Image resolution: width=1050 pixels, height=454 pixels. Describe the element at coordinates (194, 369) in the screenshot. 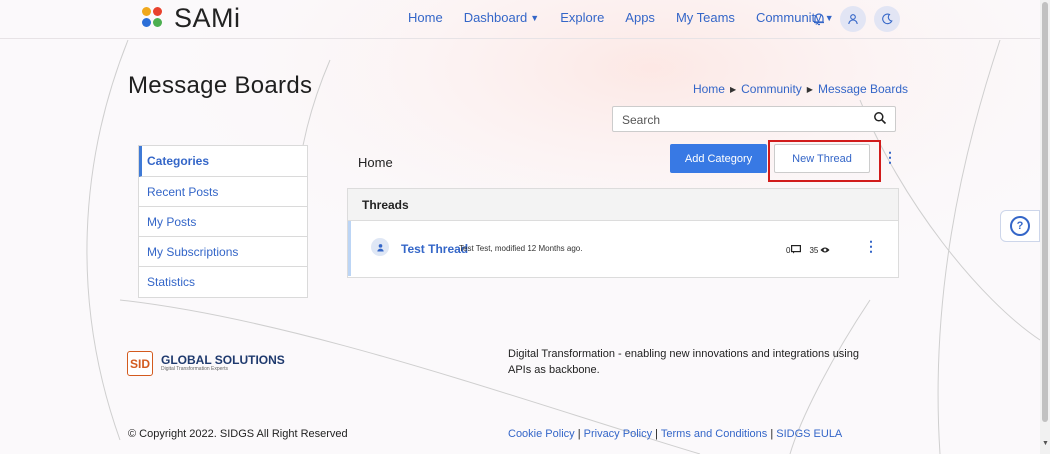

I see `footer-logo-tagline: Digital Transformation Experts` at that location.